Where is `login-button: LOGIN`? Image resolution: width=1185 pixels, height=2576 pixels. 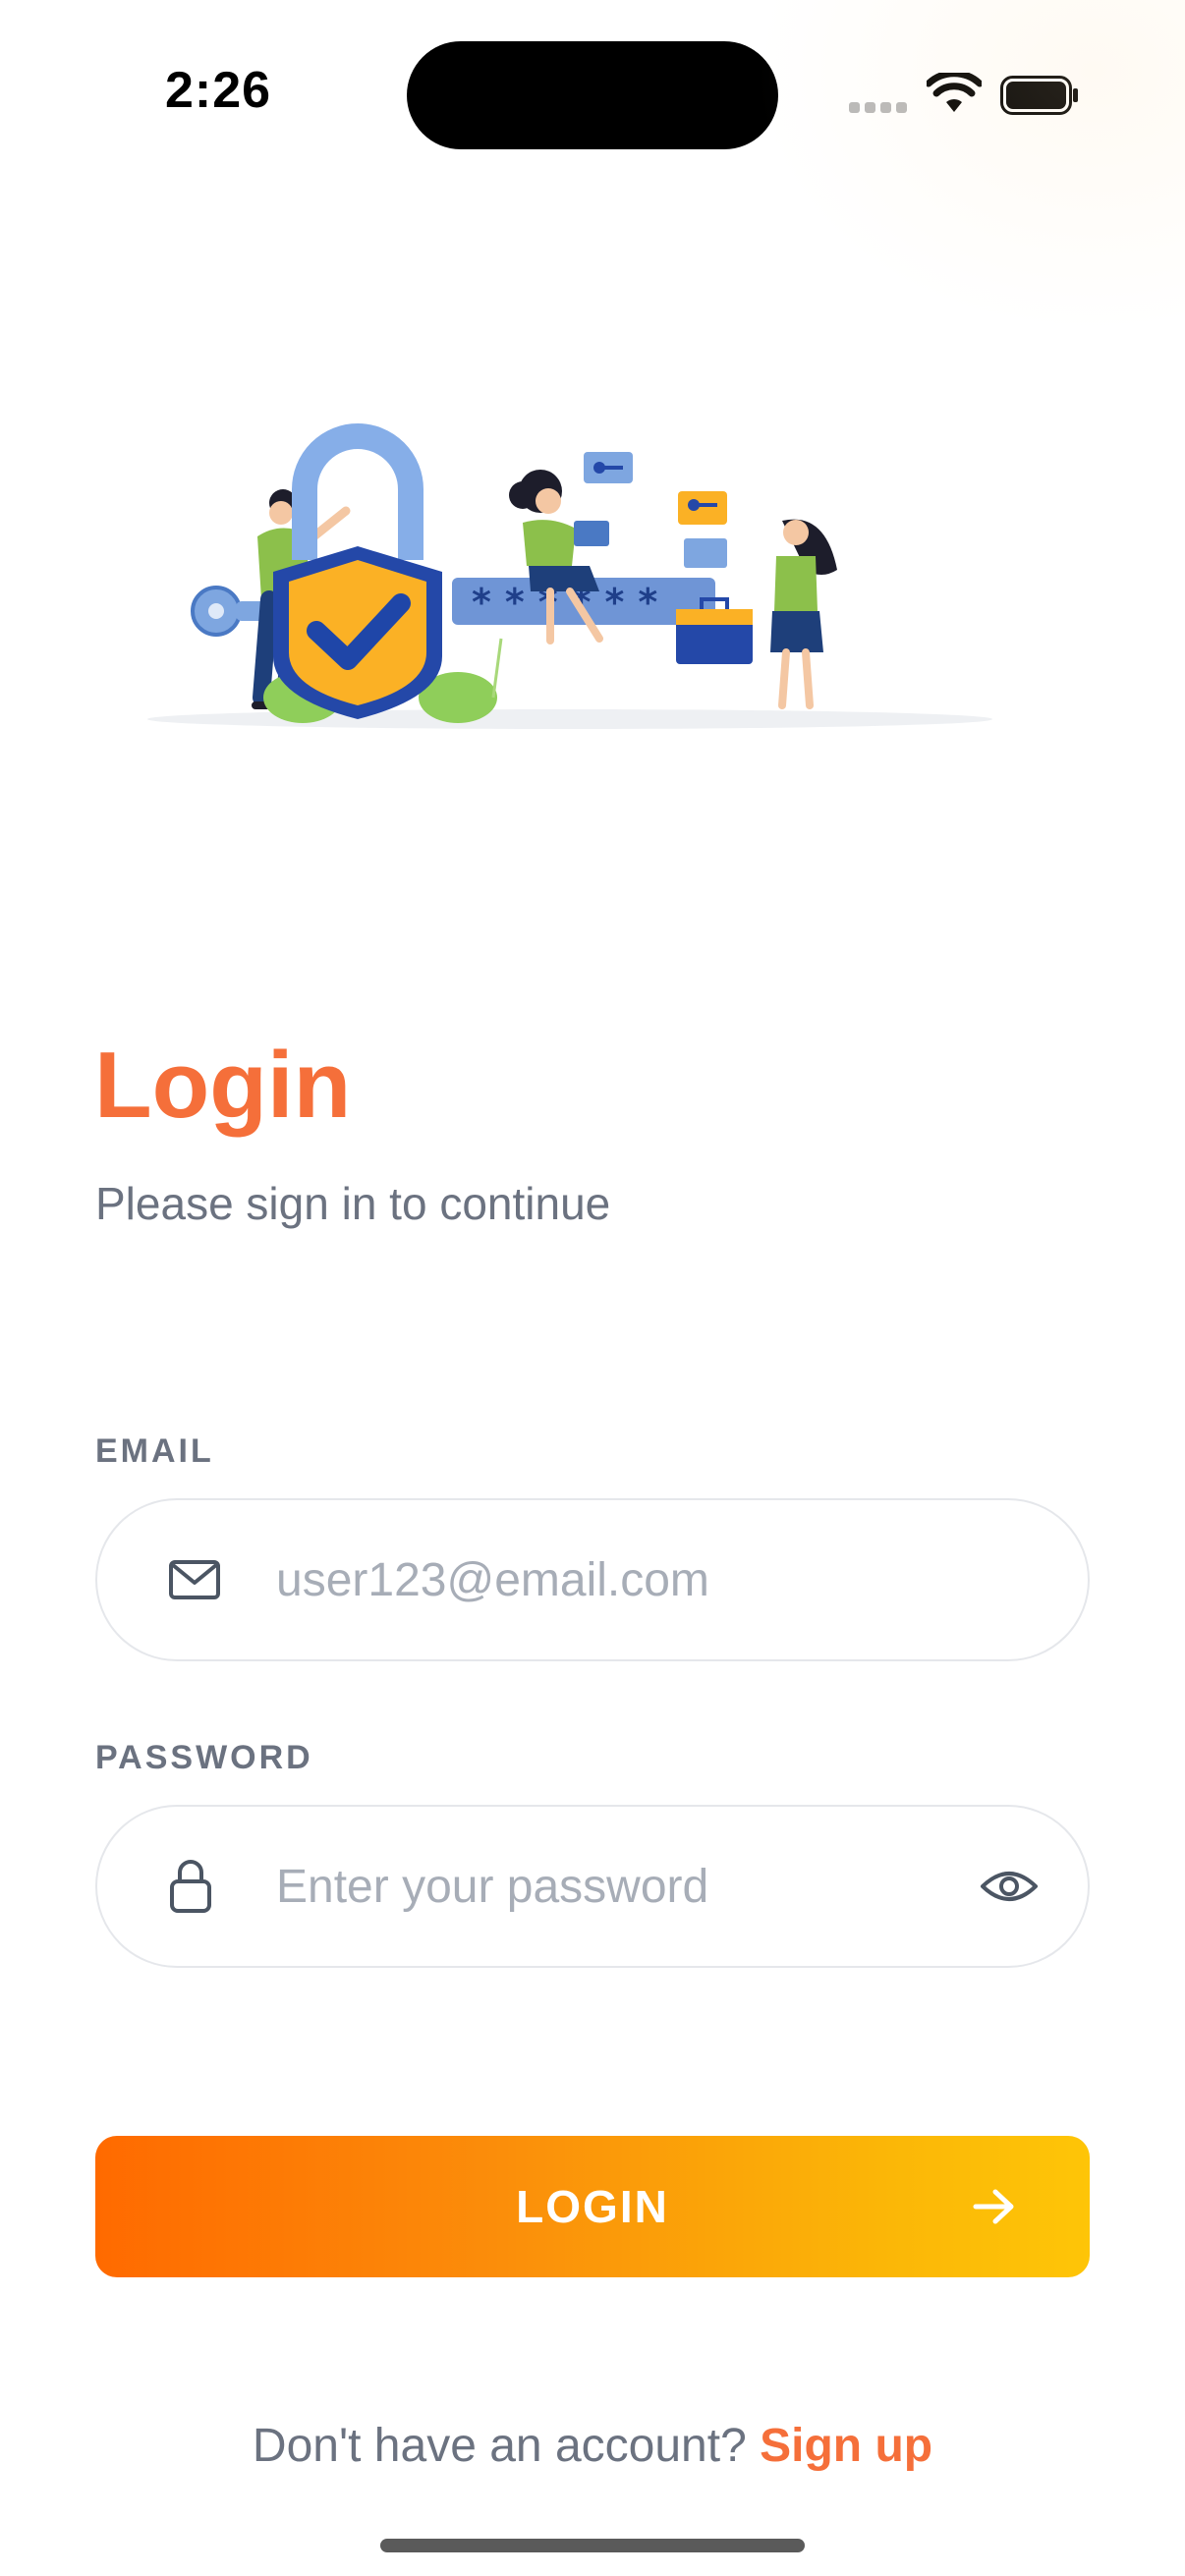 login-button: LOGIN is located at coordinates (592, 2206).